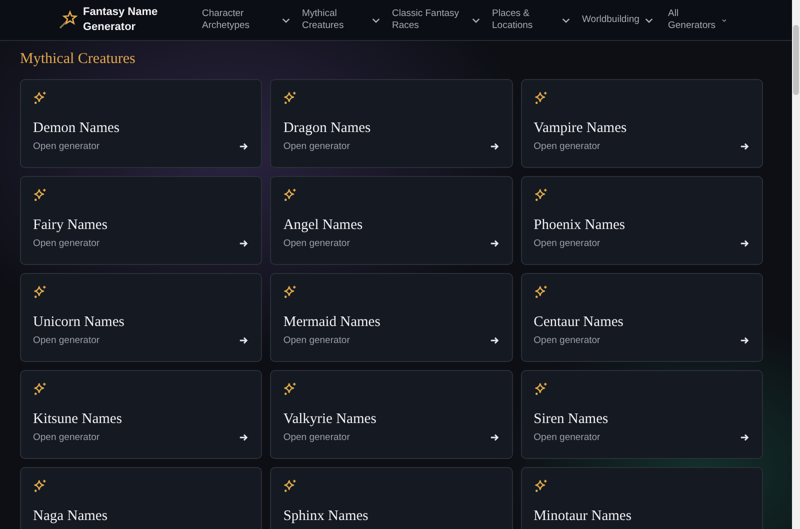 The width and height of the screenshot is (800, 529). I want to click on section-heading: Mythical Creatures, so click(78, 59).